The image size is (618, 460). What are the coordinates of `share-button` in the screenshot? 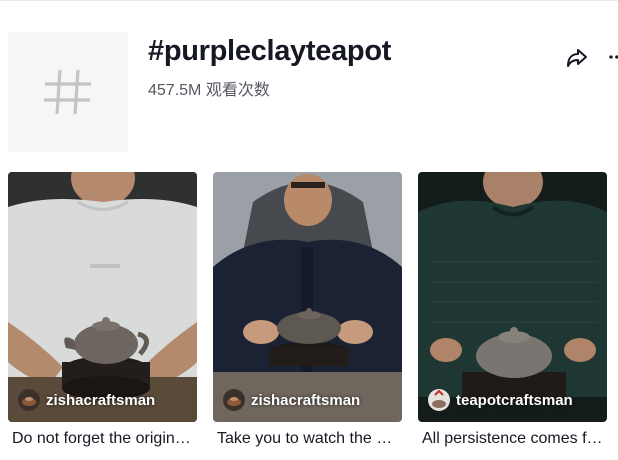 It's located at (577, 57).